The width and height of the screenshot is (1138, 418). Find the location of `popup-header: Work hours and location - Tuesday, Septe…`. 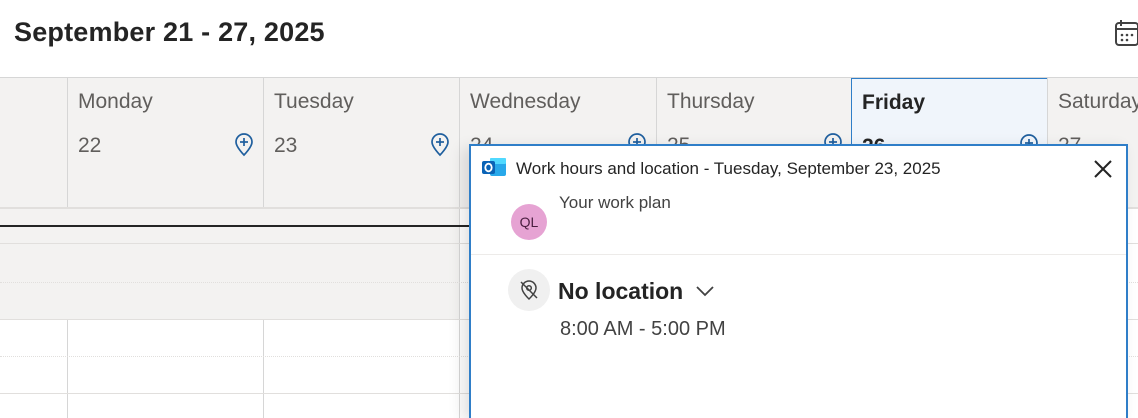

popup-header: Work hours and location - Tuesday, Septe… is located at coordinates (798, 168).